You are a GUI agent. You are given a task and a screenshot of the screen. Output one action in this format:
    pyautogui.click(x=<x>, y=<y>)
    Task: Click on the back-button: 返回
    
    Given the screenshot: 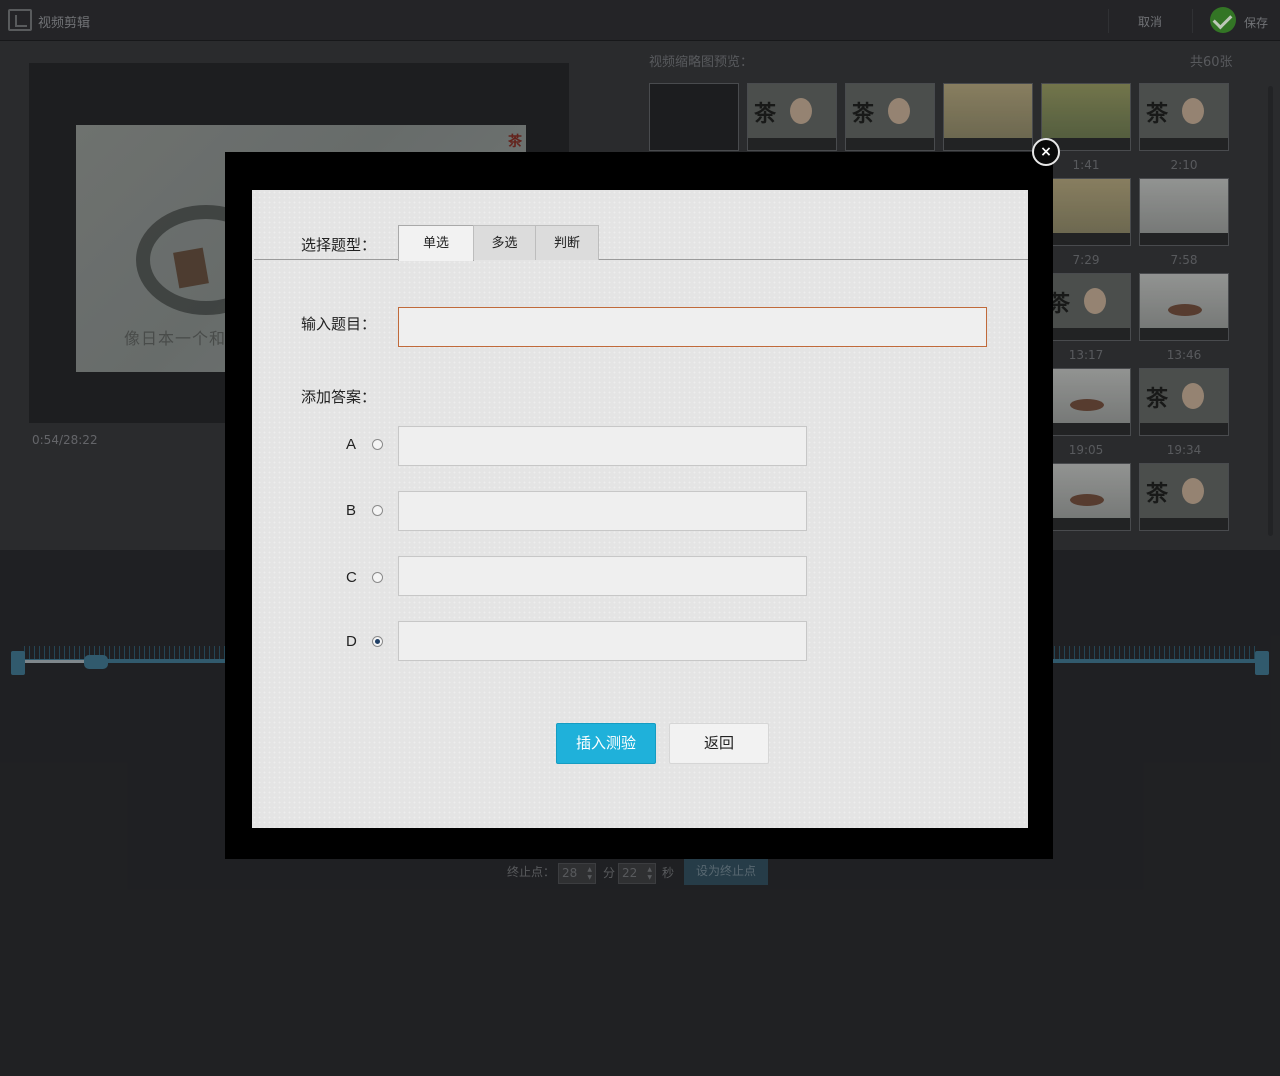 What is the action you would take?
    pyautogui.click(x=719, y=743)
    